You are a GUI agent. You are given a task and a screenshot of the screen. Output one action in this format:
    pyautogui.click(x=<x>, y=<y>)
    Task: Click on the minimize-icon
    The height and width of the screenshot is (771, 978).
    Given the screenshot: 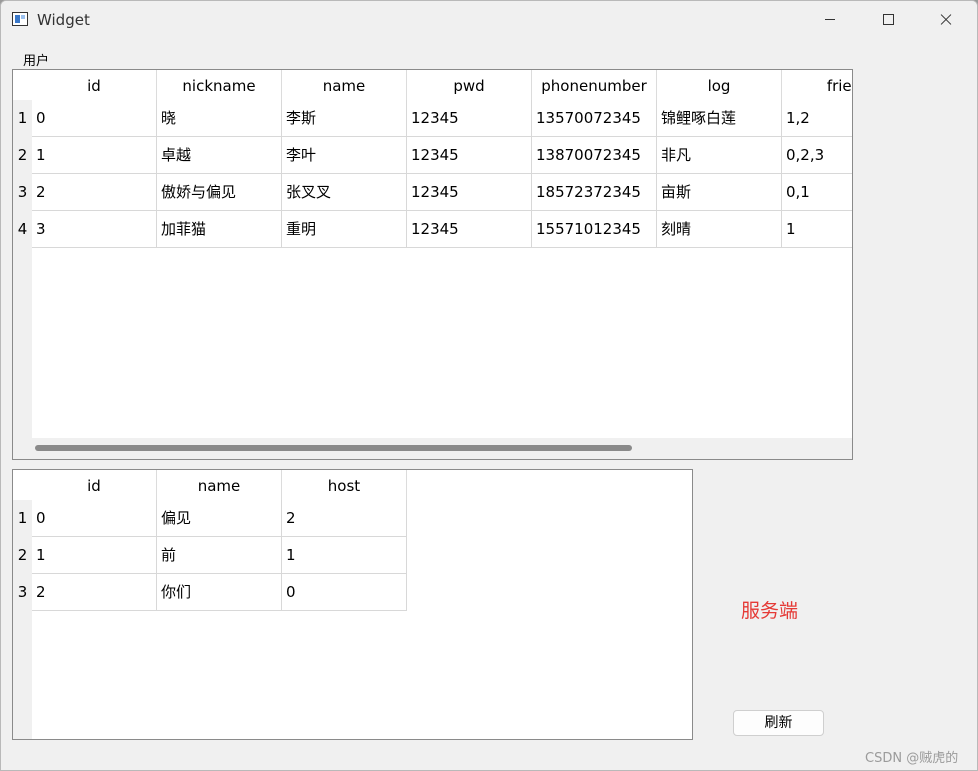 What is the action you would take?
    pyautogui.click(x=830, y=20)
    